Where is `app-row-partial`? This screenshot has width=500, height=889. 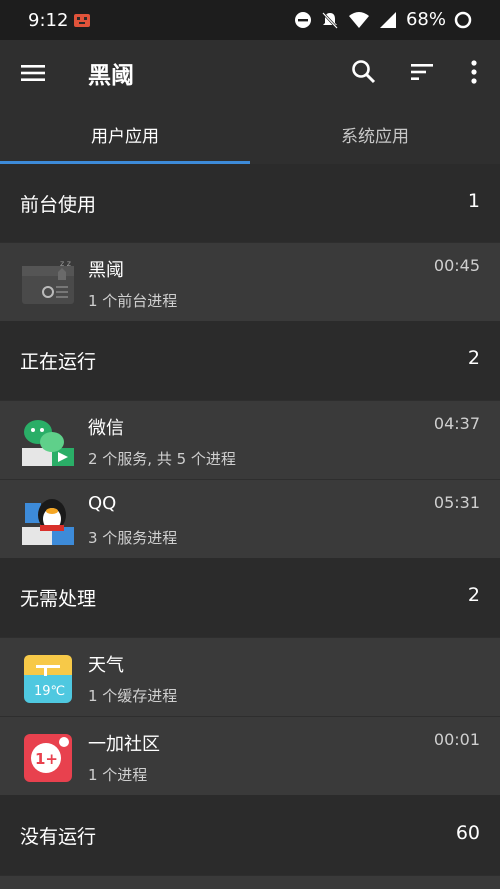
app-row-partial is located at coordinates (250, 882).